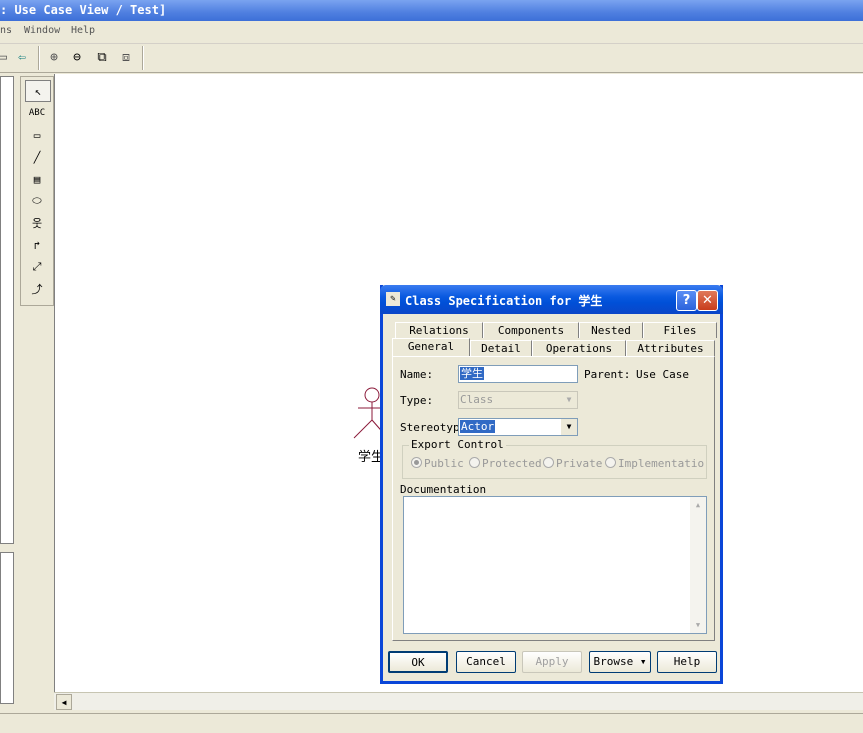 The image size is (863, 733). I want to click on help-caption-button: ?, so click(686, 300).